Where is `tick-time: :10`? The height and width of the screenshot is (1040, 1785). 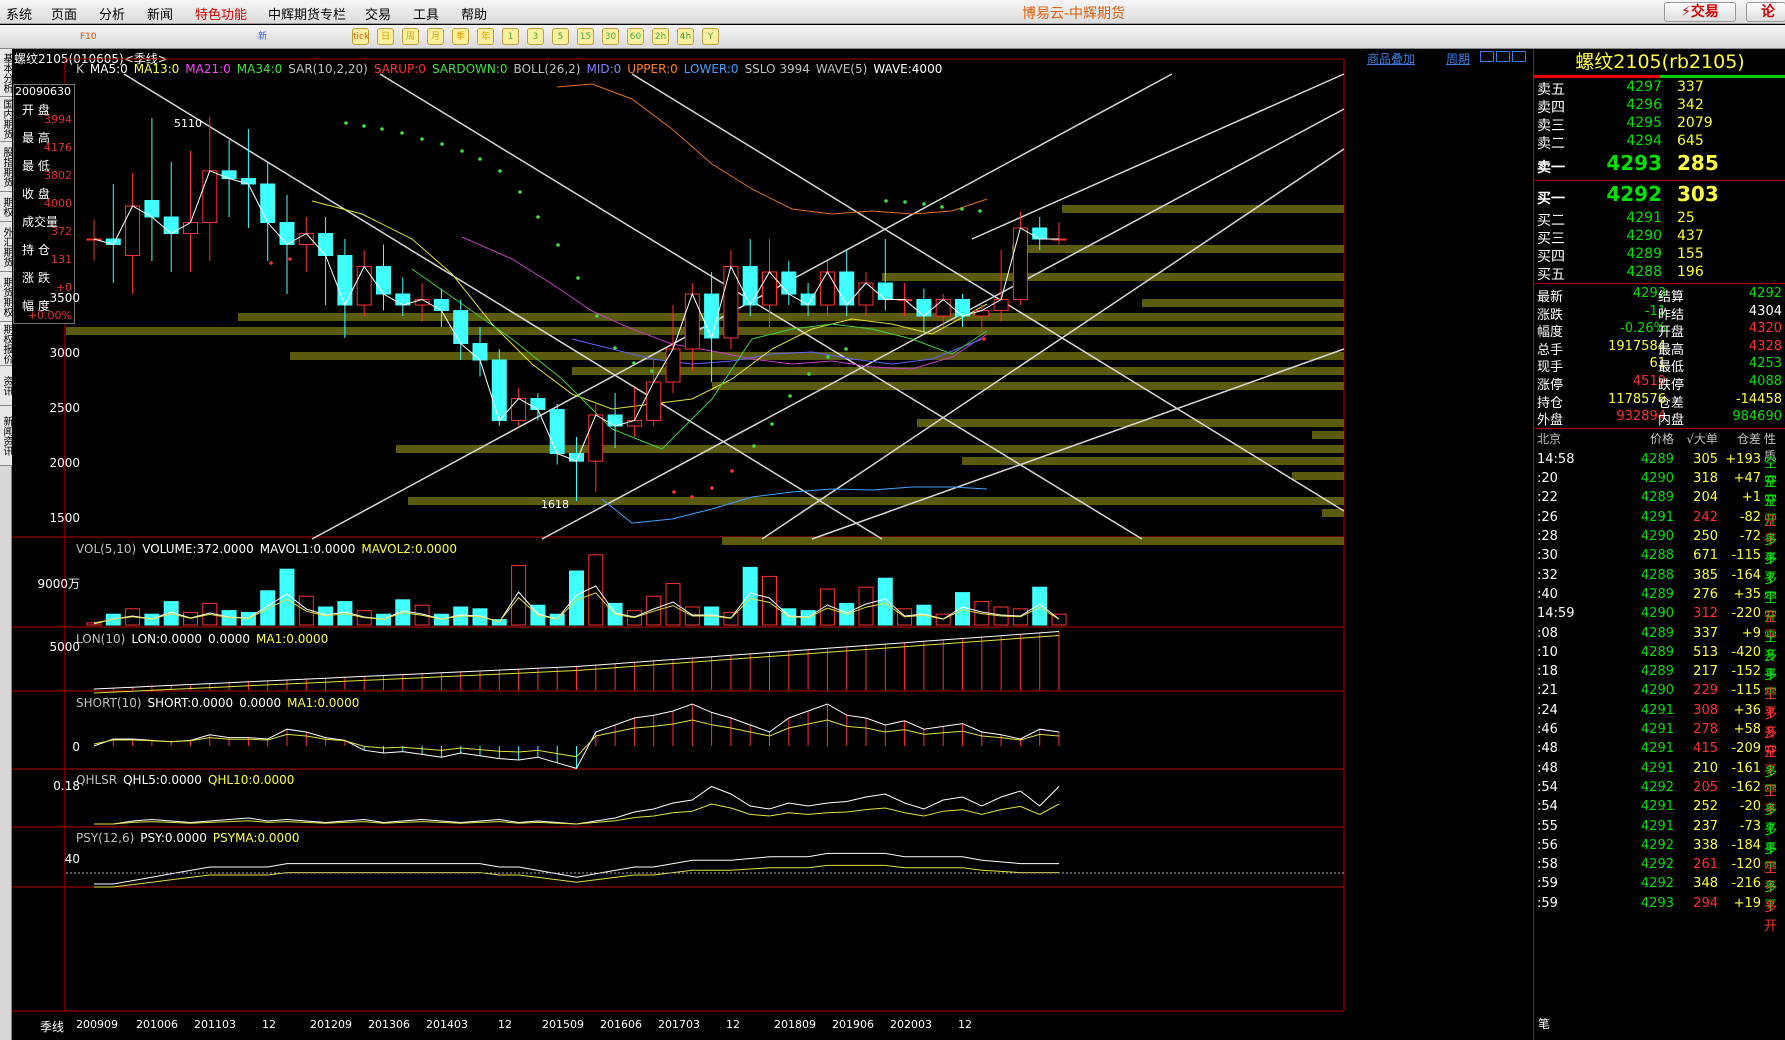 tick-time: :10 is located at coordinates (1547, 652).